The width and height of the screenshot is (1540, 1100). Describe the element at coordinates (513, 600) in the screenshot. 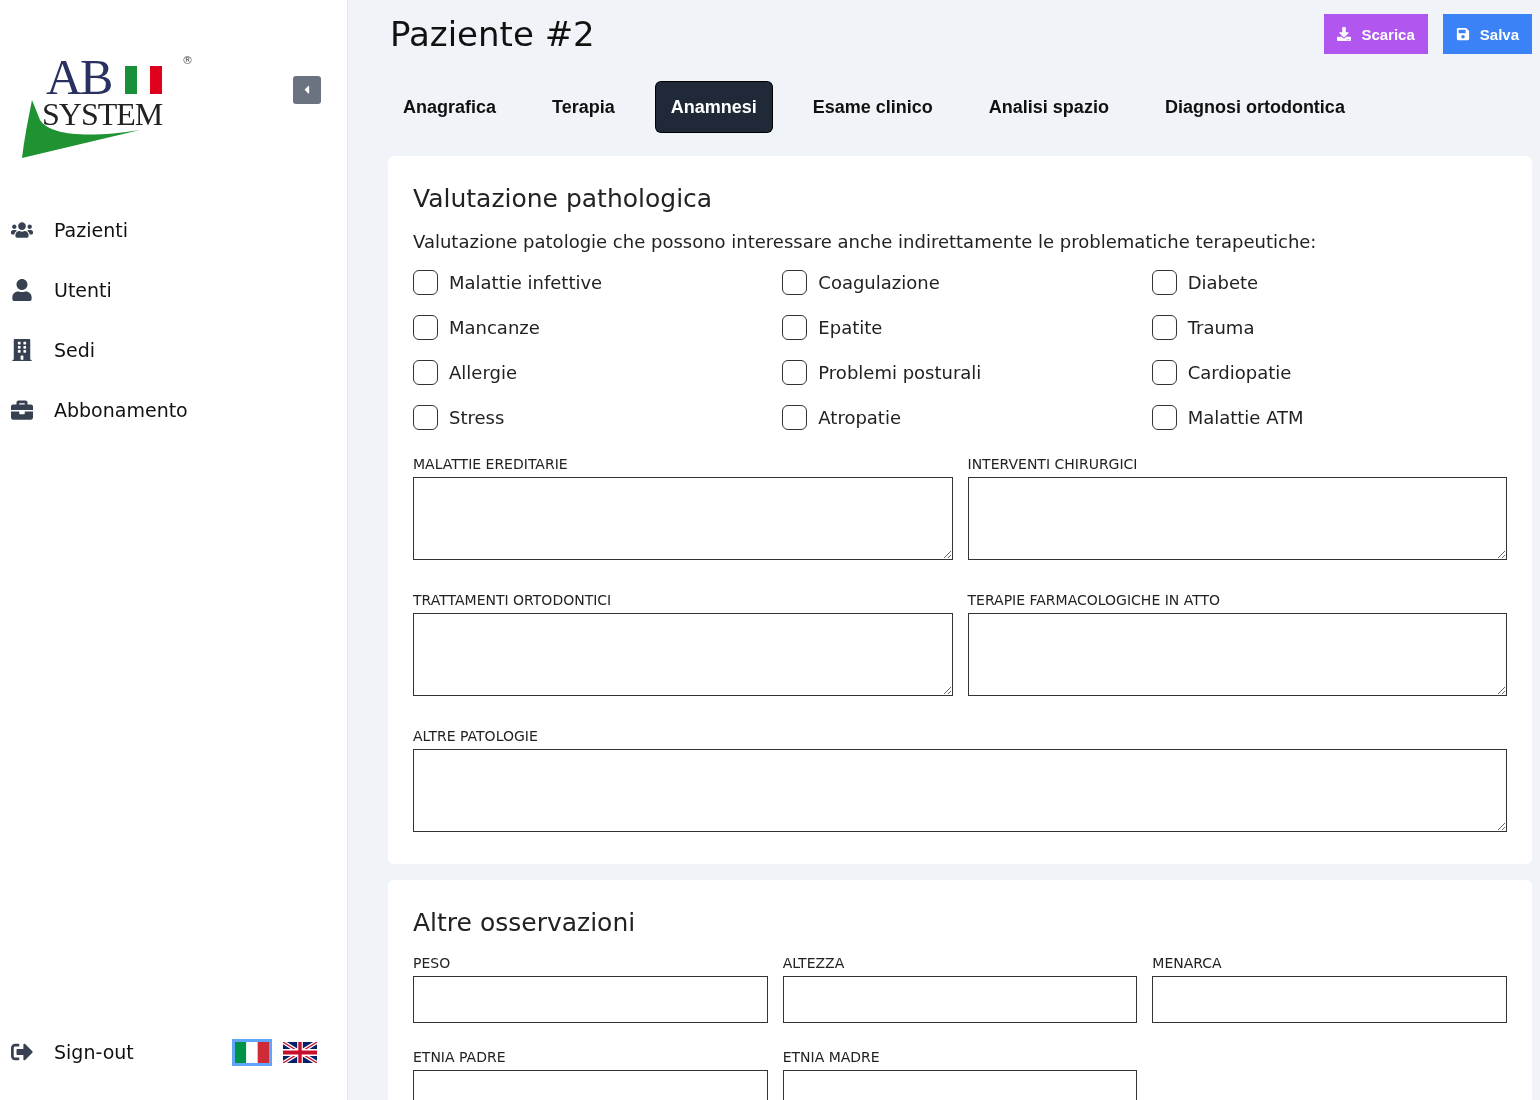

I see `field-label: TRATTAMENTI ORTODONTICI` at that location.